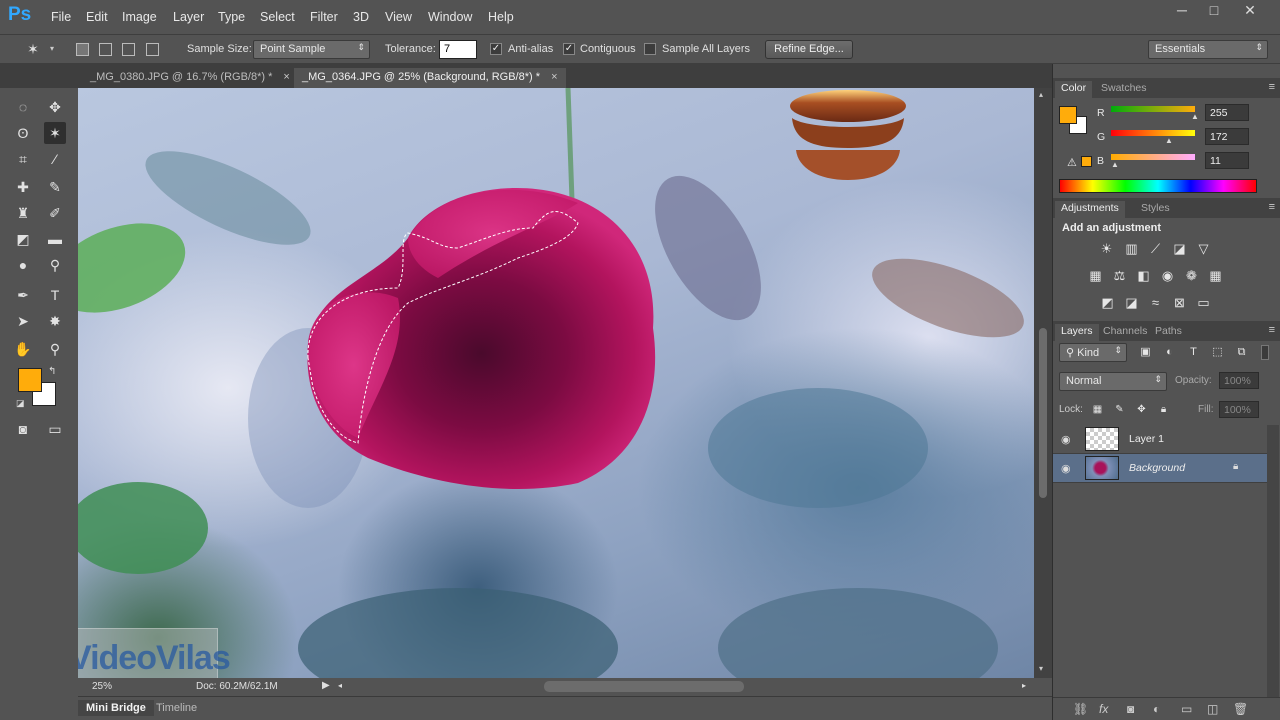 The width and height of the screenshot is (1280, 720). Describe the element at coordinates (1179, 248) in the screenshot. I see `exposure-icon: ◪` at that location.